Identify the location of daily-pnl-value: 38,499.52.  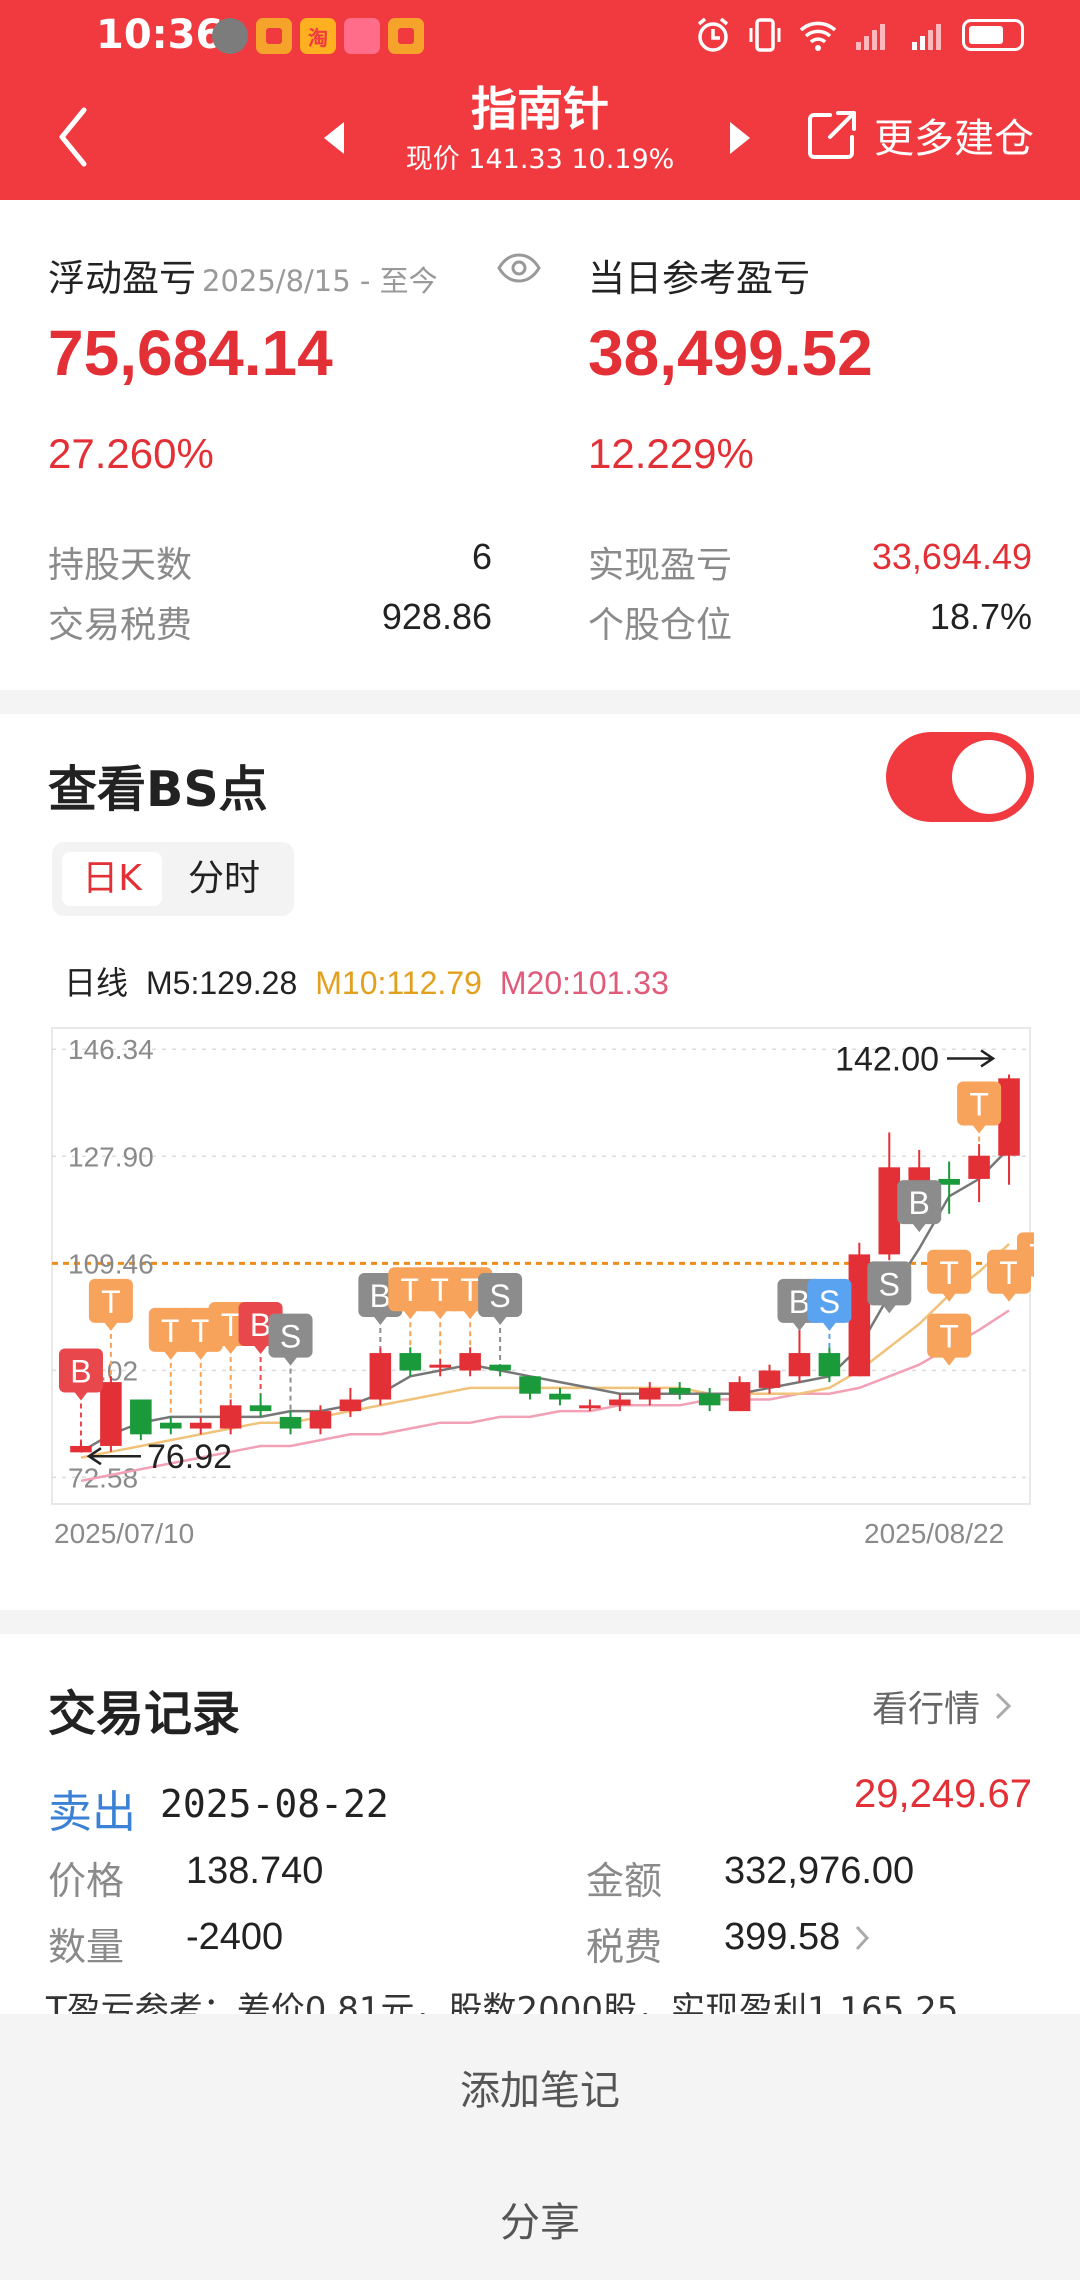
(730, 353).